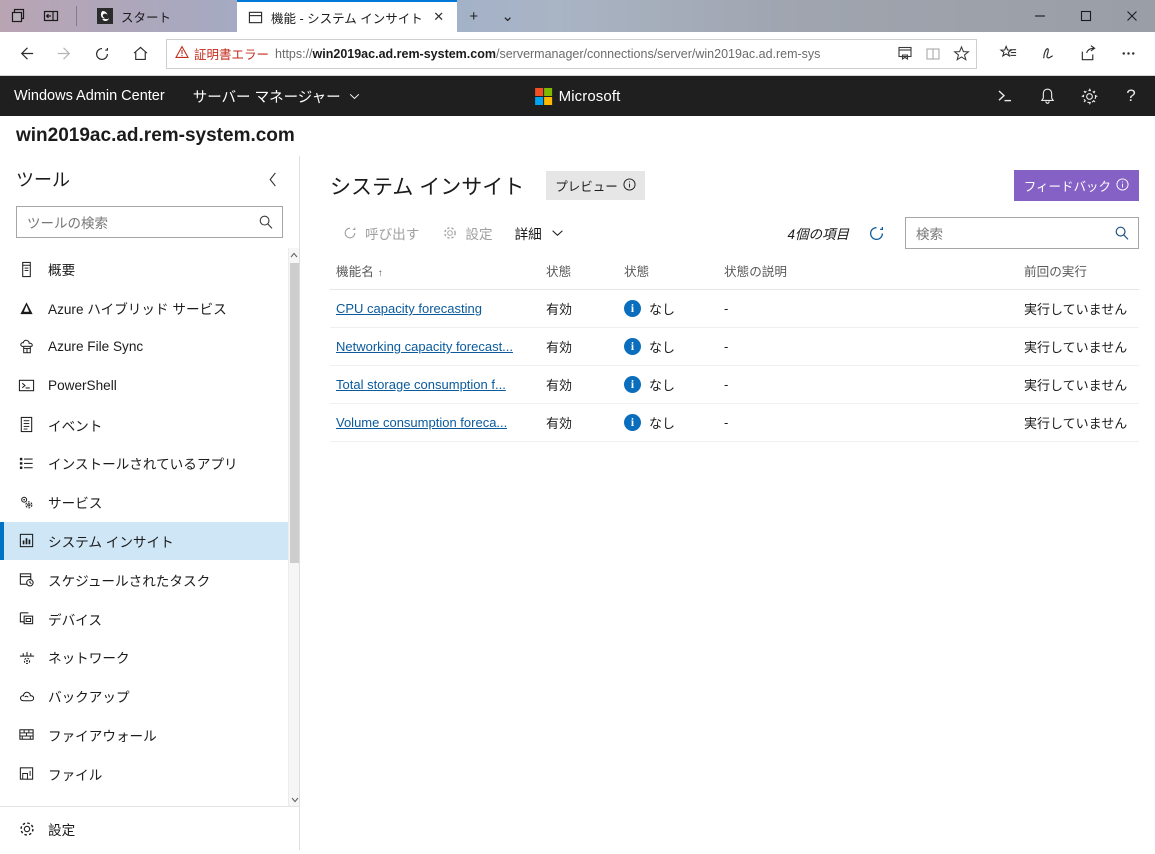  Describe the element at coordinates (528, 234) in the screenshot. I see `details-dropdown-label: 詳細` at that location.